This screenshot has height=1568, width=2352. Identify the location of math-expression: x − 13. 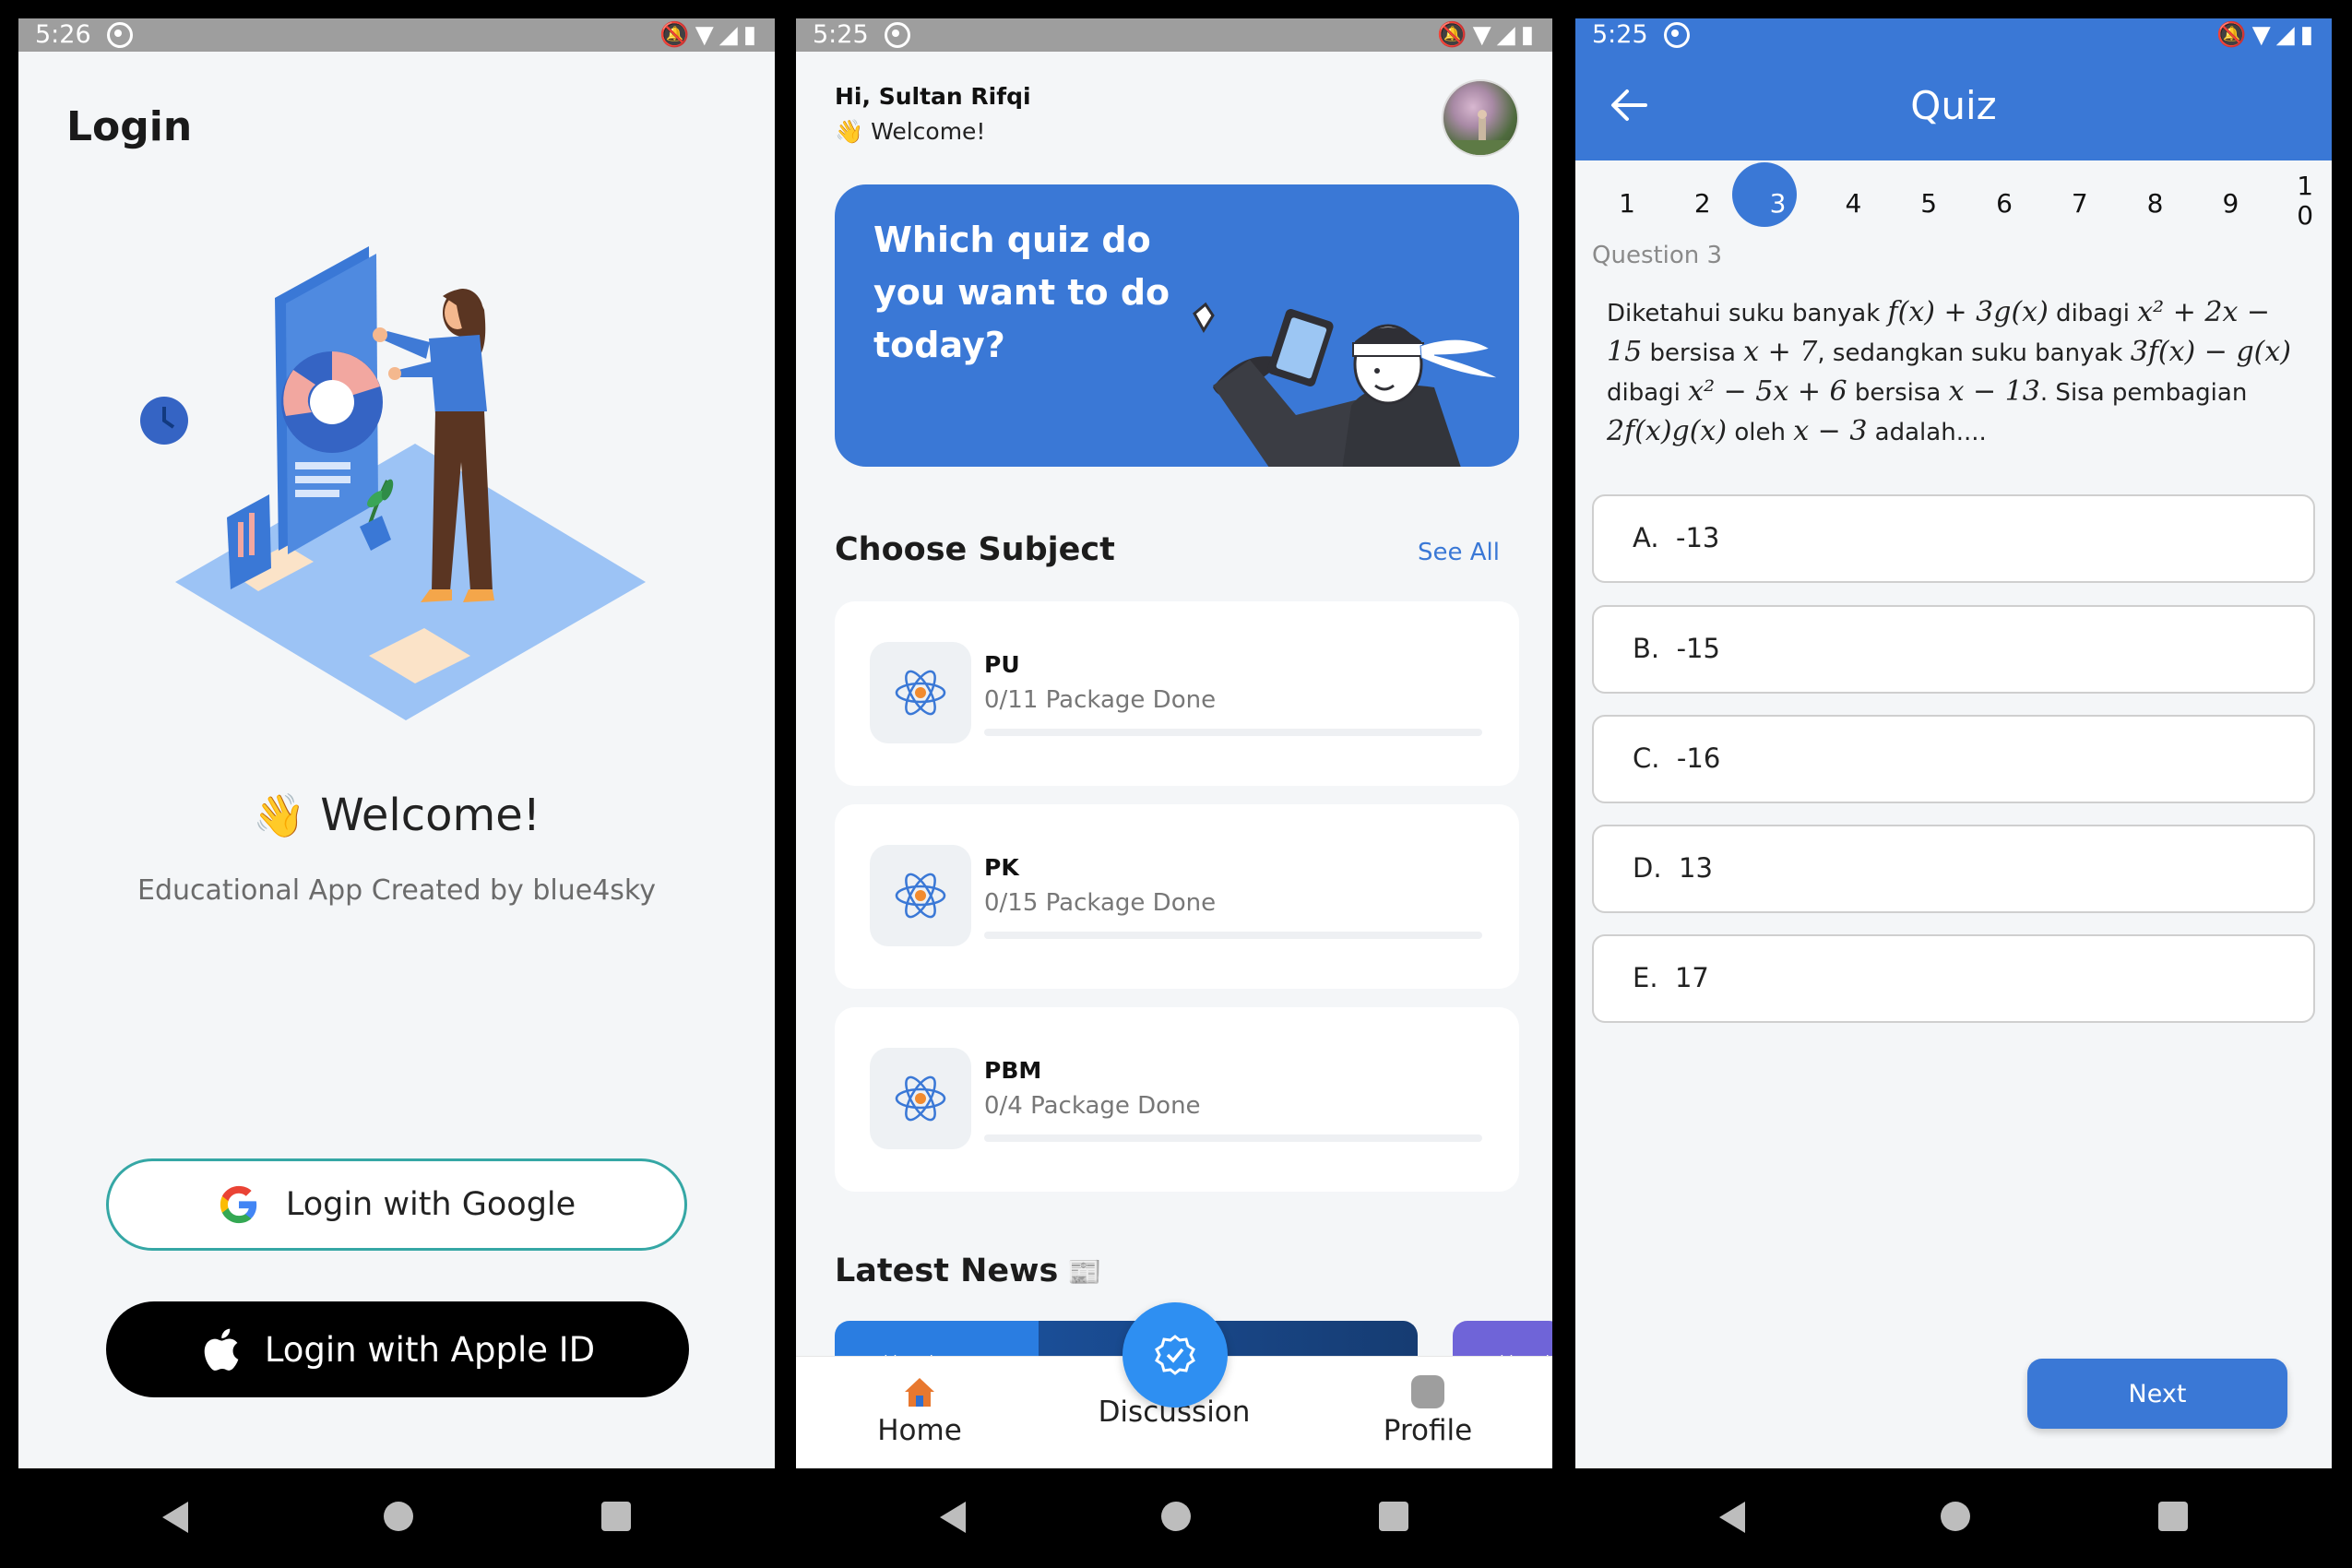
(1994, 391).